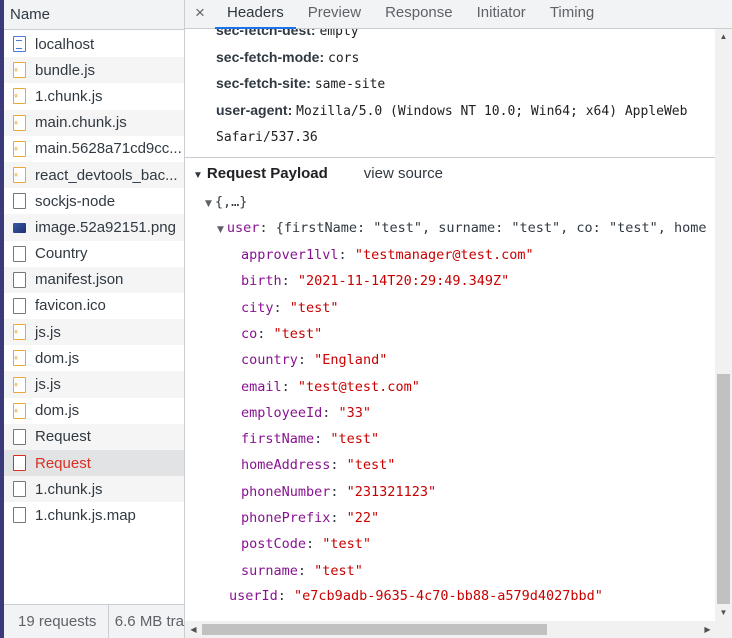 This screenshot has width=732, height=638. Describe the element at coordinates (94, 227) in the screenshot. I see `request-row: image.52a92151.png` at that location.